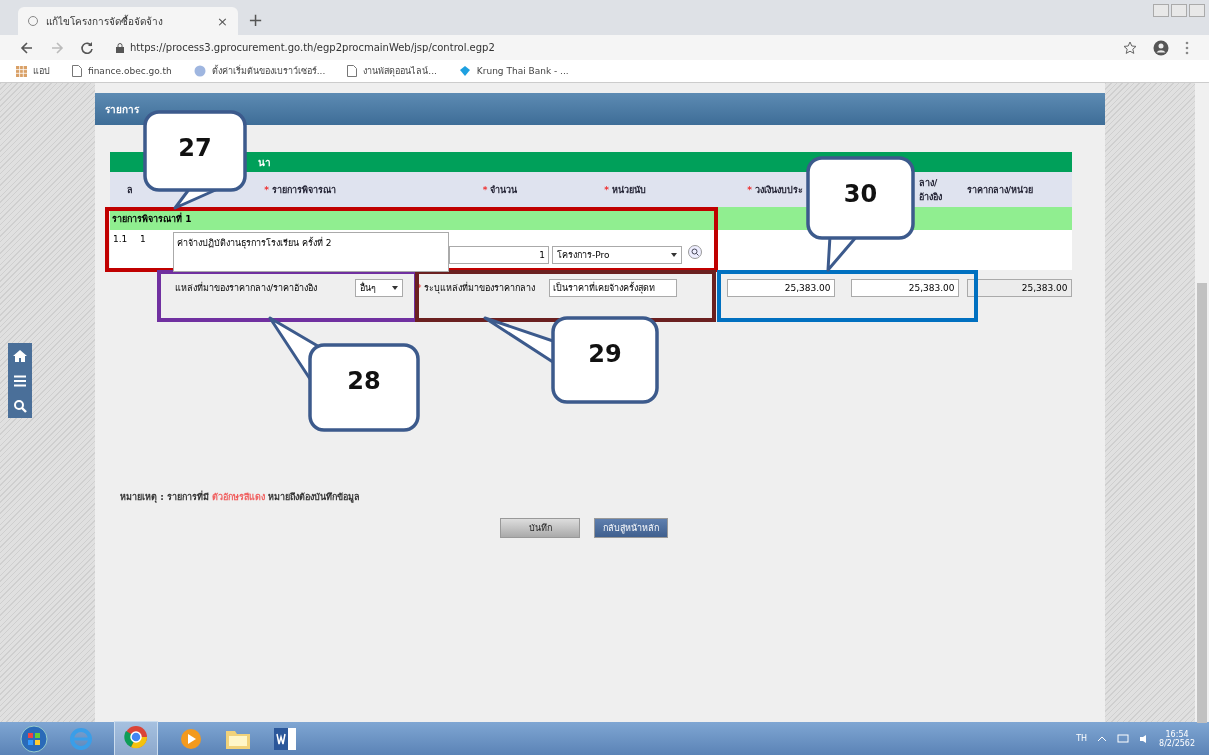  Describe the element at coordinates (21, 71) in the screenshot. I see `apps-grid-icon` at that location.